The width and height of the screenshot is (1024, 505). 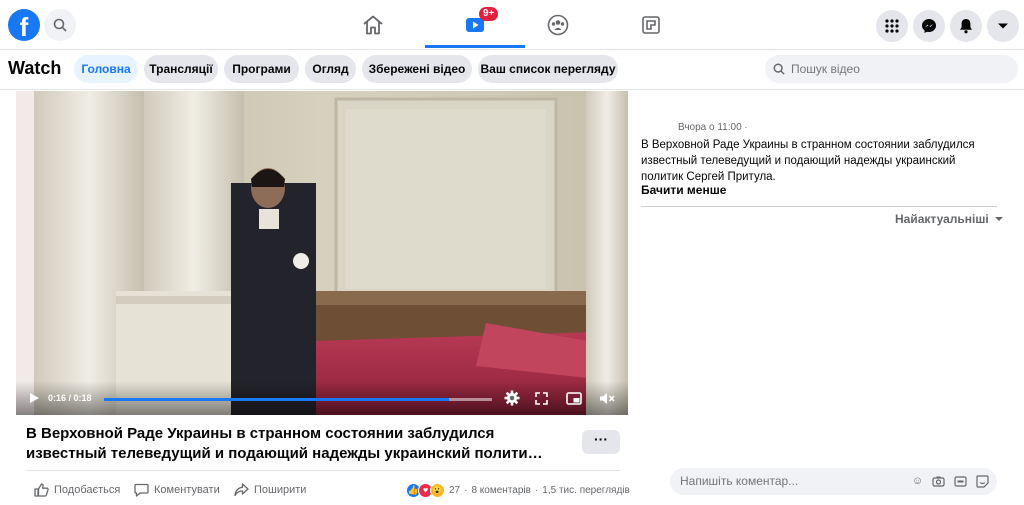 I want to click on comment-icon, so click(x=141, y=490).